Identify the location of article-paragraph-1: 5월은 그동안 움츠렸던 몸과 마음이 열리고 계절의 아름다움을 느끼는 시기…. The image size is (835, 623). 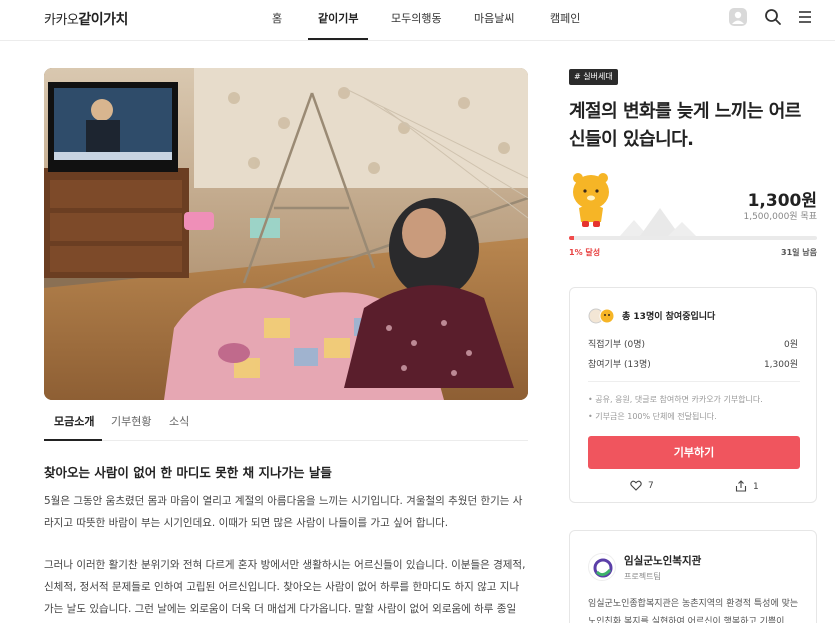
(283, 512).